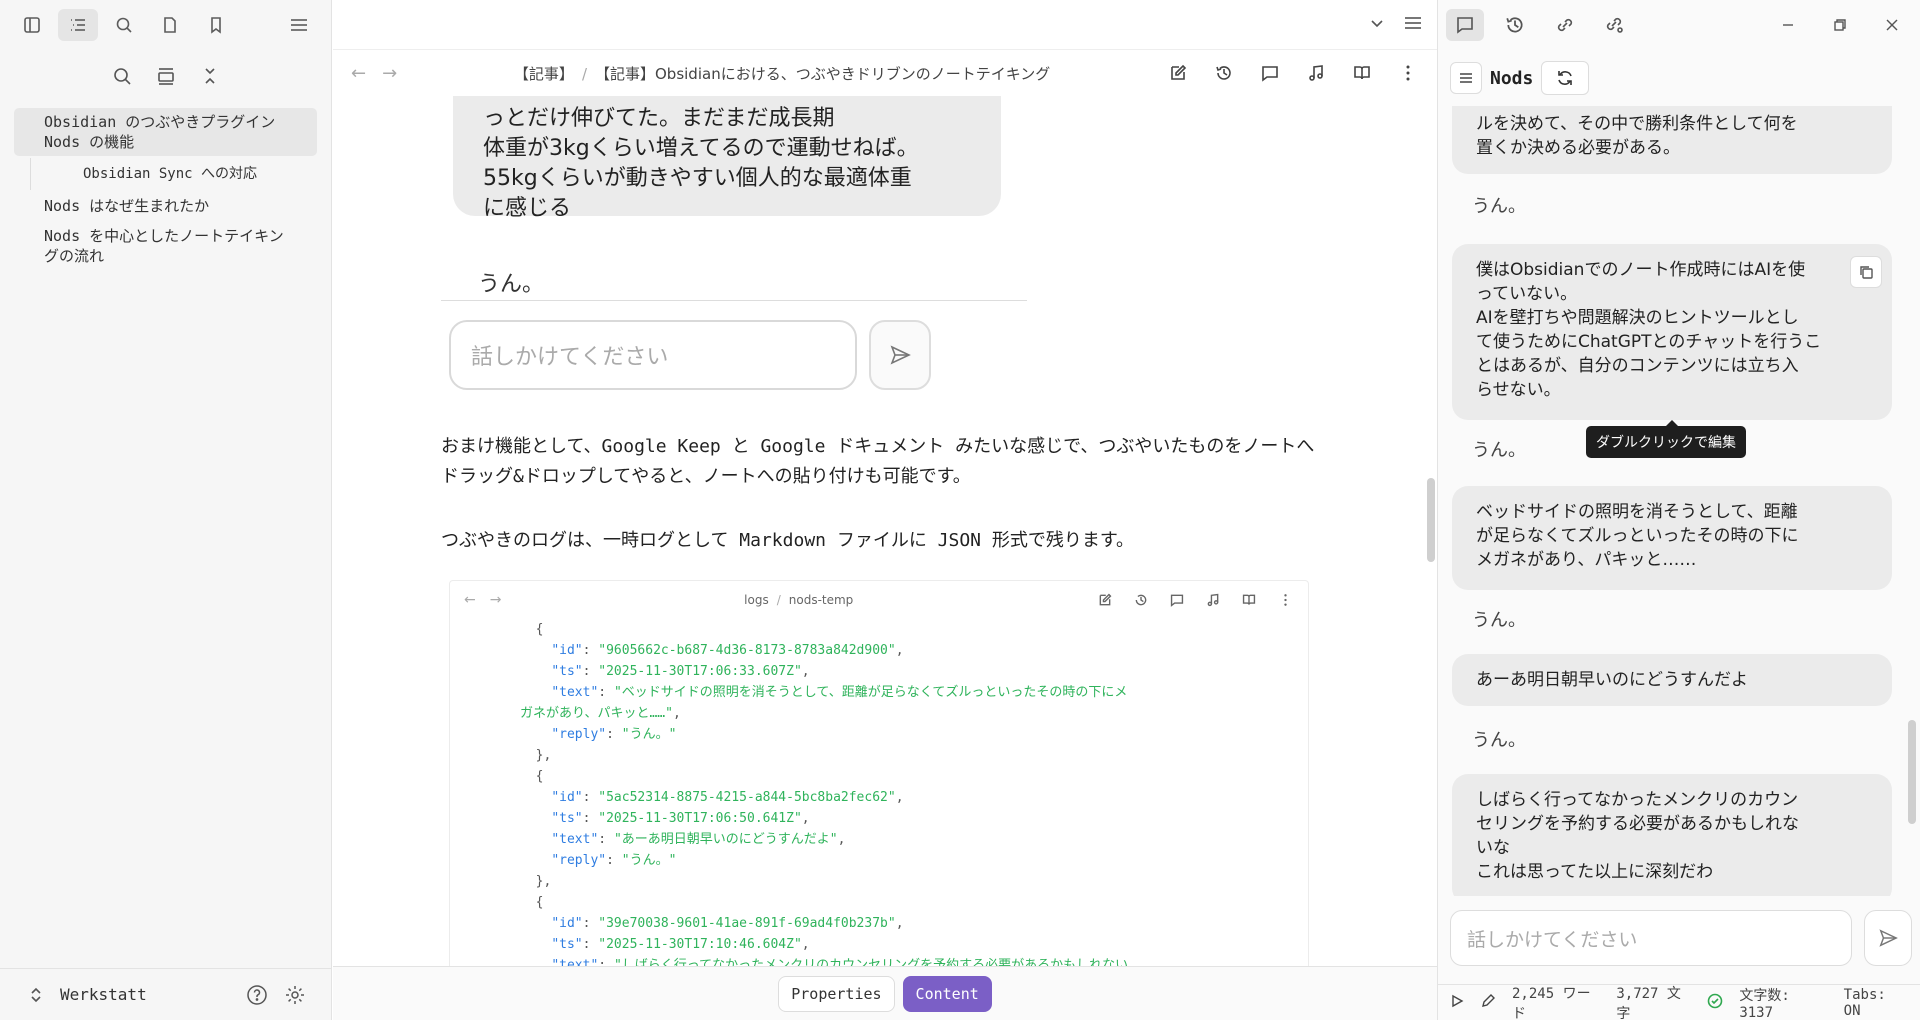  What do you see at coordinates (680, 944) in the screenshot?
I see `code-line: "ts": "2025-11-30T17:10:46.604Z",` at bounding box center [680, 944].